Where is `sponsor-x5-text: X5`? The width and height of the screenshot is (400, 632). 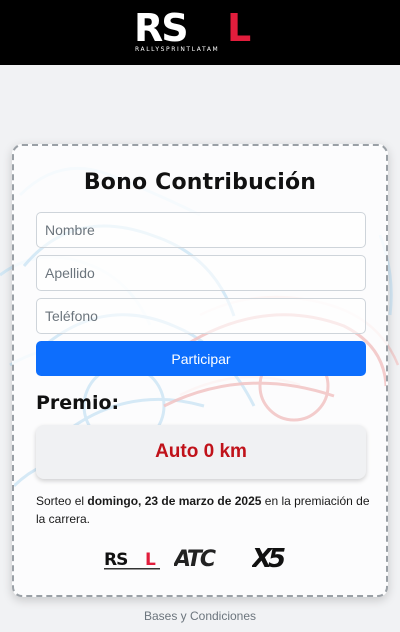
sponsor-x5-text: X5 is located at coordinates (268, 559).